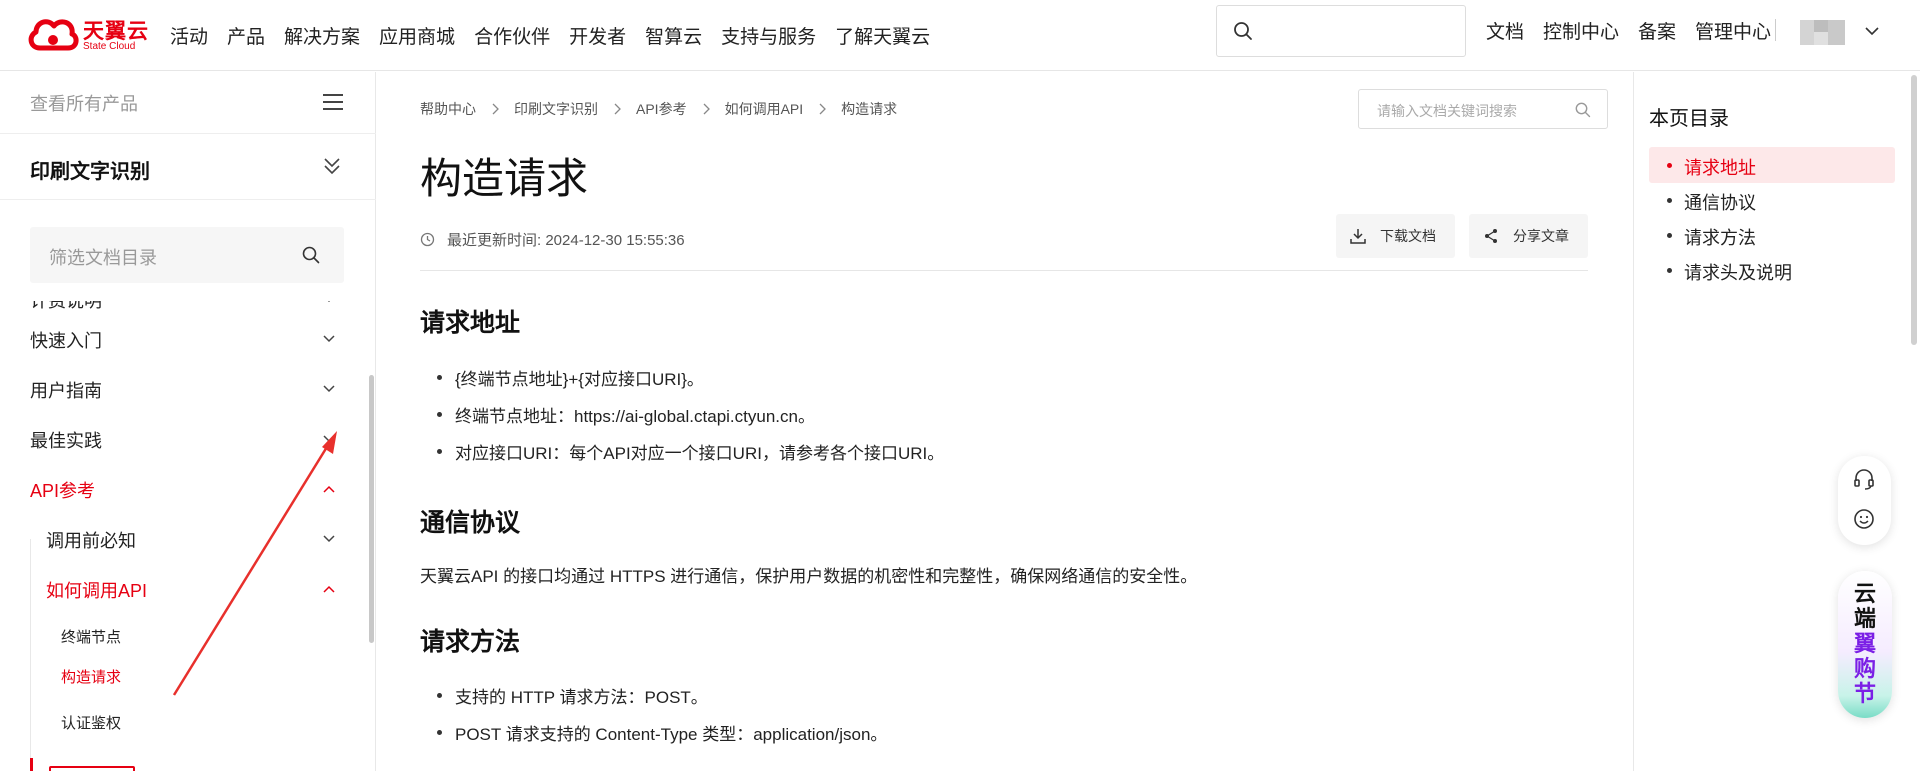  I want to click on download-doc-label: 下载文档, so click(1408, 236).